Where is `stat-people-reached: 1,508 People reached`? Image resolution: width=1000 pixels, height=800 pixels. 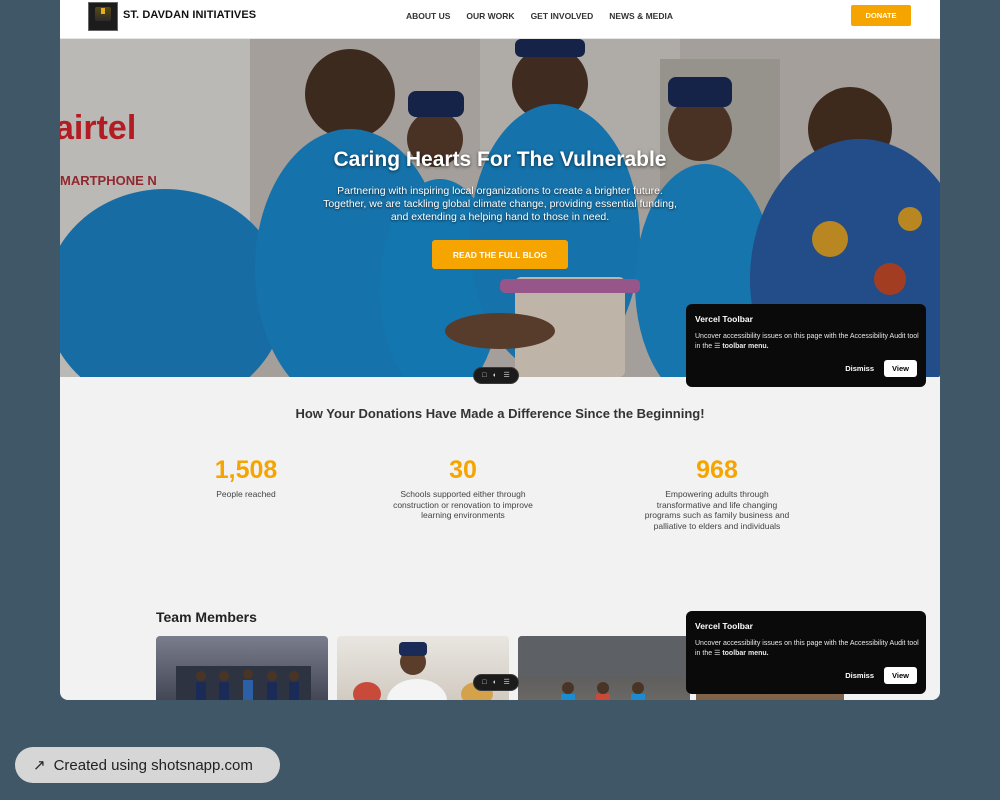 stat-people-reached: 1,508 People reached is located at coordinates (246, 478).